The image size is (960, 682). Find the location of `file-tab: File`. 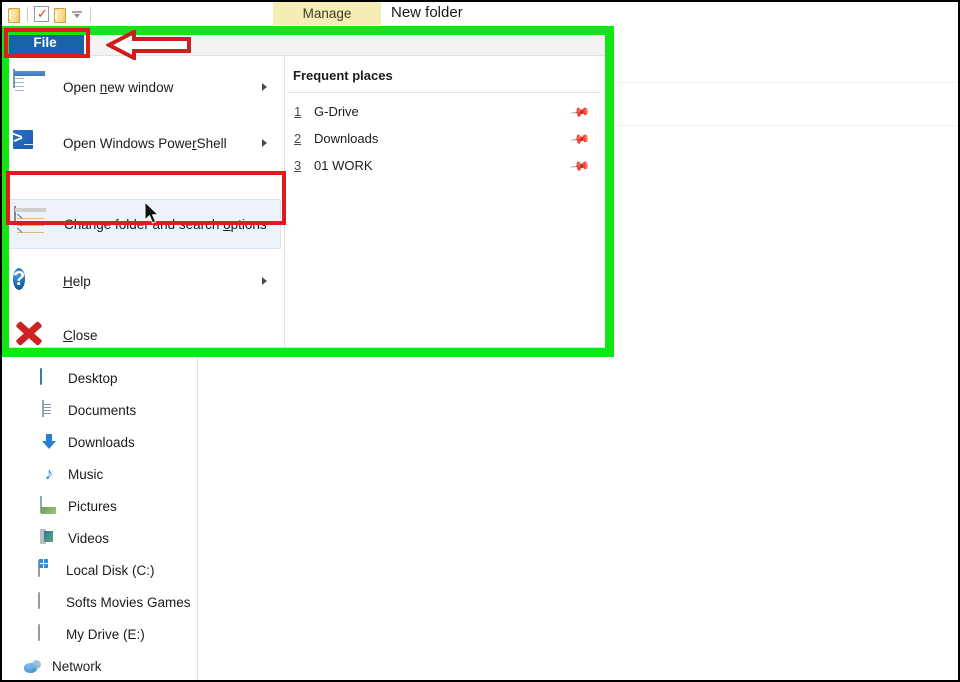

file-tab: File is located at coordinates (45, 42).